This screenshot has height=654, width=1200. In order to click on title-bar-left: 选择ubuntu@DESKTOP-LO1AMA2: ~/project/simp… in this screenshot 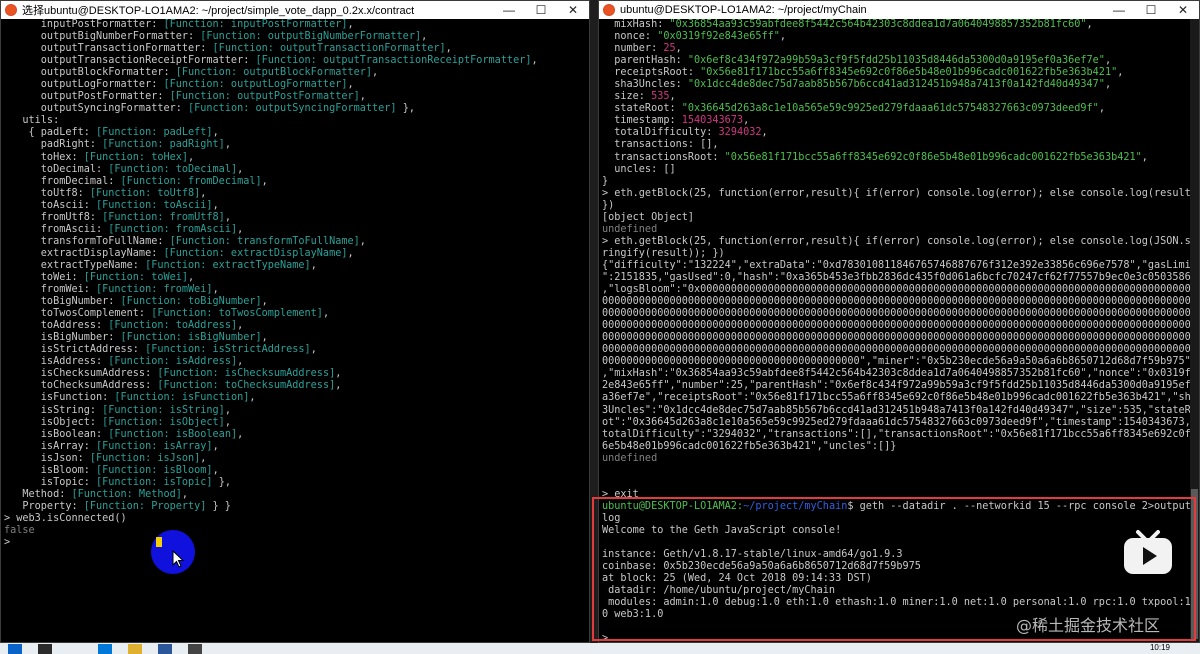, I will do `click(295, 10)`.